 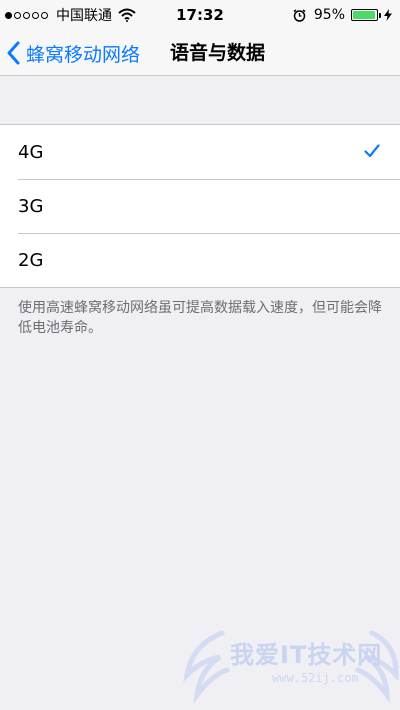 I want to click on battery-percent: 95%, so click(x=329, y=15).